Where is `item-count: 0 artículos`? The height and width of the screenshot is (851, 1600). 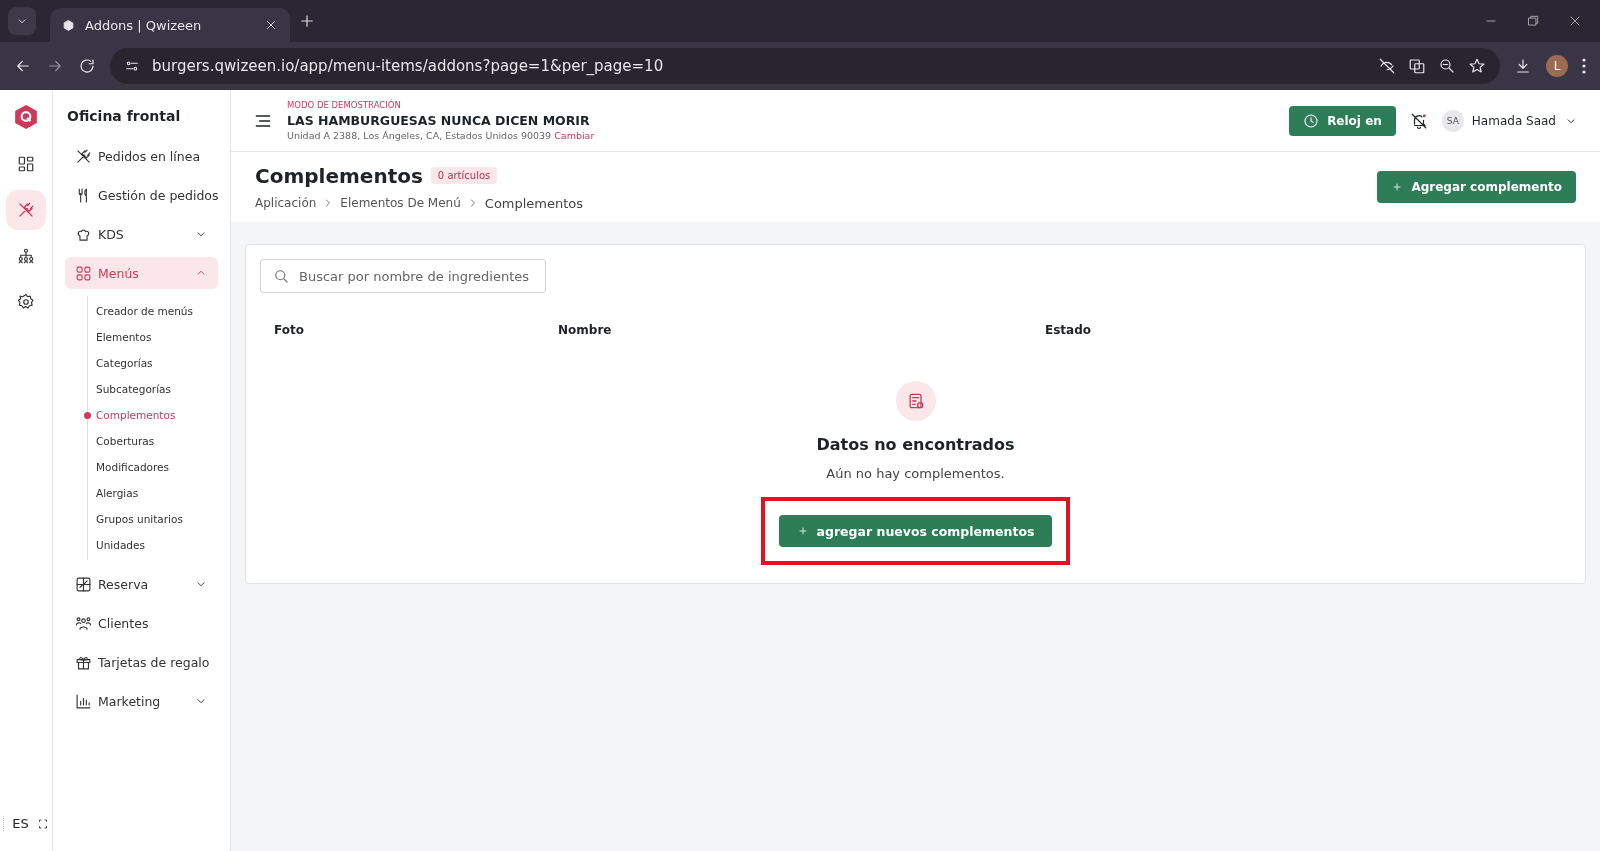
item-count: 0 artículos is located at coordinates (464, 175).